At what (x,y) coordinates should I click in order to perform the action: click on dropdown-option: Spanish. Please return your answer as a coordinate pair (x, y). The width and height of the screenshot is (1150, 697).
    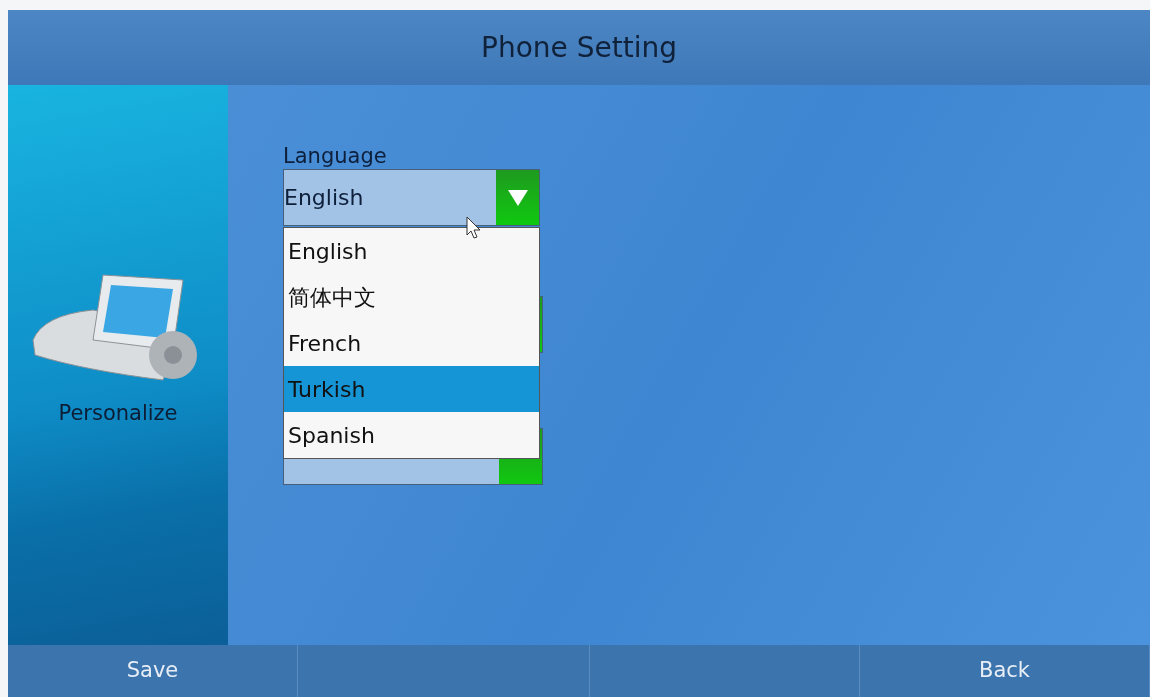
    Looking at the image, I should click on (411, 435).